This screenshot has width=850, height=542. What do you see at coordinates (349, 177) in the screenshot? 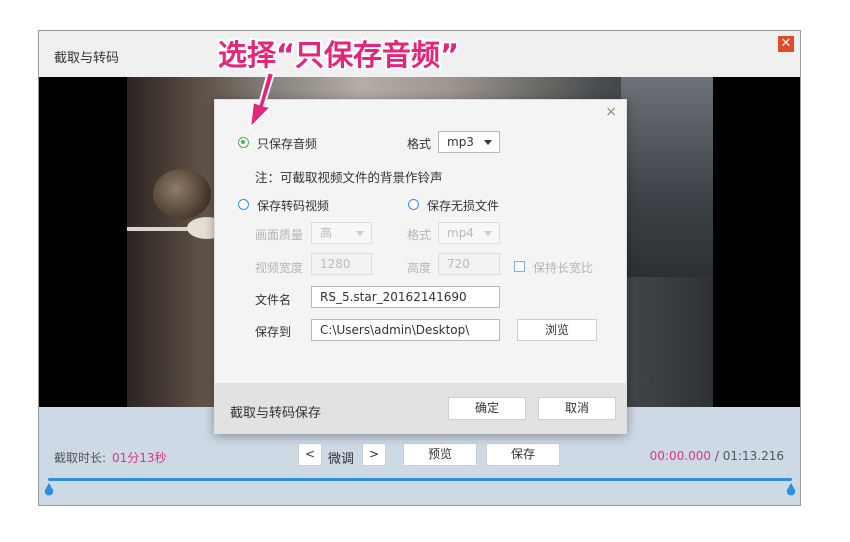
I see `audio-note: 注：可截取视频文件的背景作铃声` at bounding box center [349, 177].